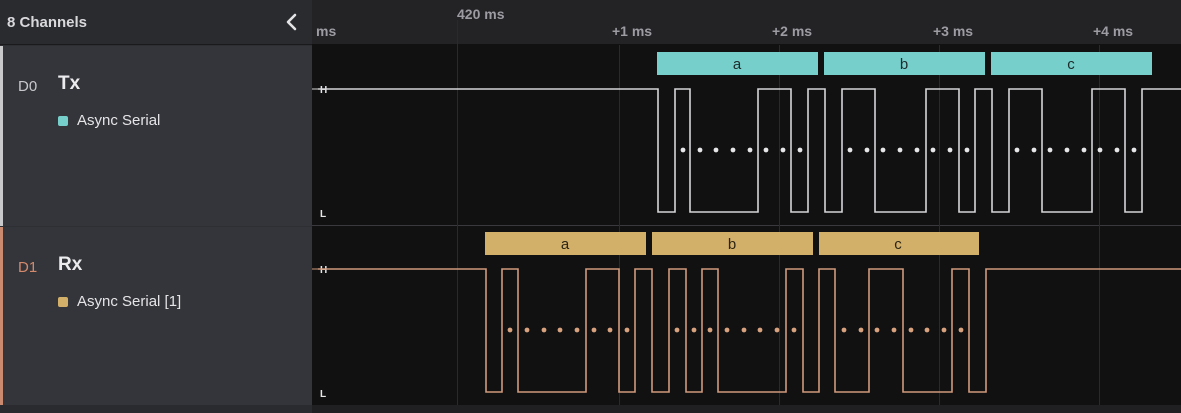  What do you see at coordinates (70, 265) in the screenshot?
I see `channel-name: Rx` at bounding box center [70, 265].